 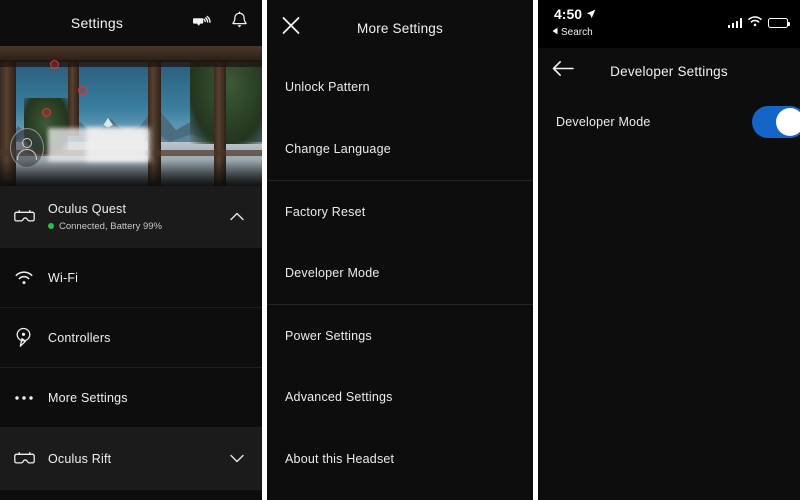 I want to click on menu-item-developer-mode: Developer Mode, so click(x=400, y=273).